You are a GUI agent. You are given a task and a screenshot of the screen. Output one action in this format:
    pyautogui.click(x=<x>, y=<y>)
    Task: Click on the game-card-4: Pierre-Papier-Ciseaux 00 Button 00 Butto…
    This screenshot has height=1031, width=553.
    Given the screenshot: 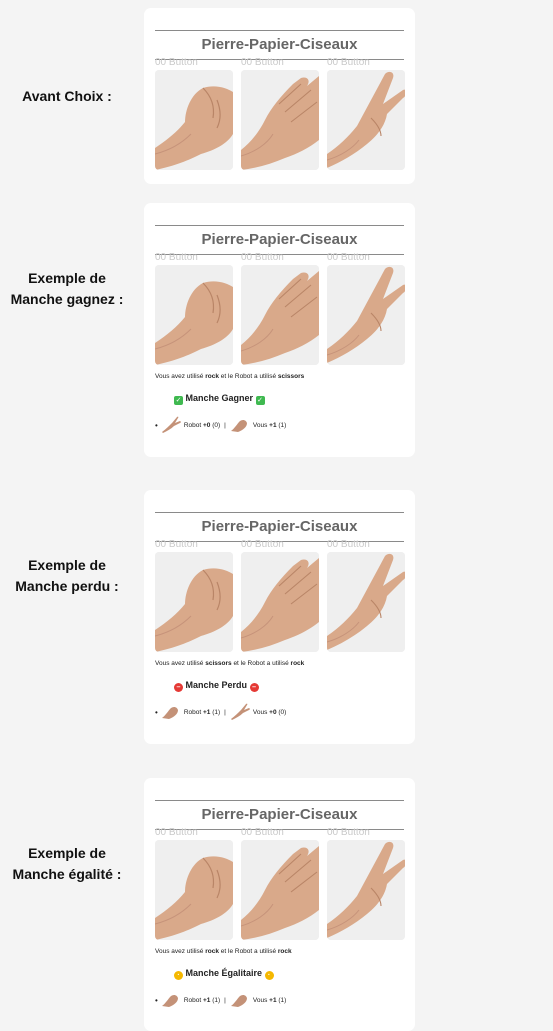 What is the action you would take?
    pyautogui.click(x=279, y=904)
    